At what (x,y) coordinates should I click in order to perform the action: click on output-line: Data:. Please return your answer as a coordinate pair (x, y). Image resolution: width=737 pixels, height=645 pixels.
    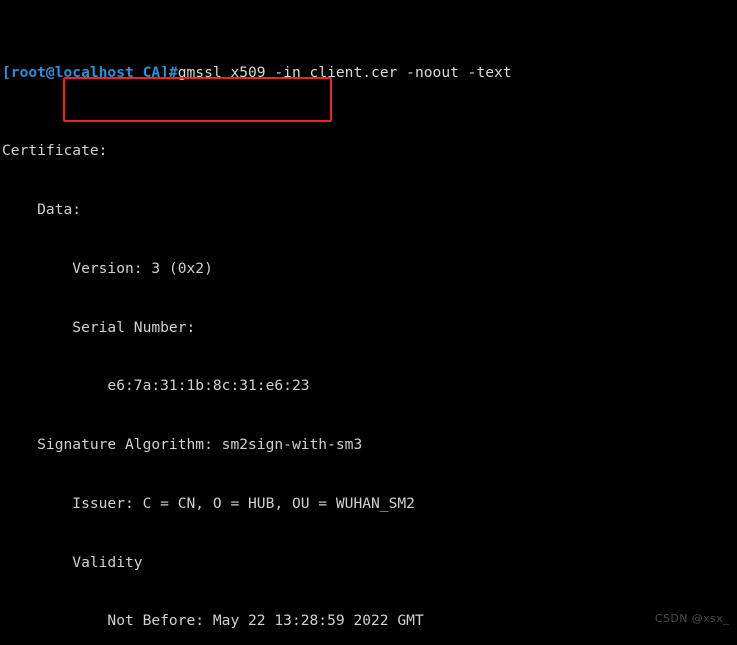
    Looking at the image, I should click on (42, 209).